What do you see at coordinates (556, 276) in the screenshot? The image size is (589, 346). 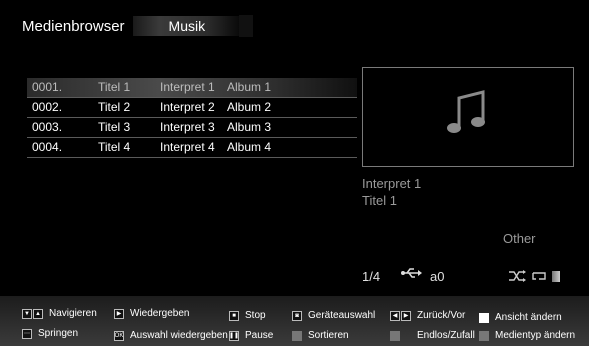 I see `mode-block-icon` at bounding box center [556, 276].